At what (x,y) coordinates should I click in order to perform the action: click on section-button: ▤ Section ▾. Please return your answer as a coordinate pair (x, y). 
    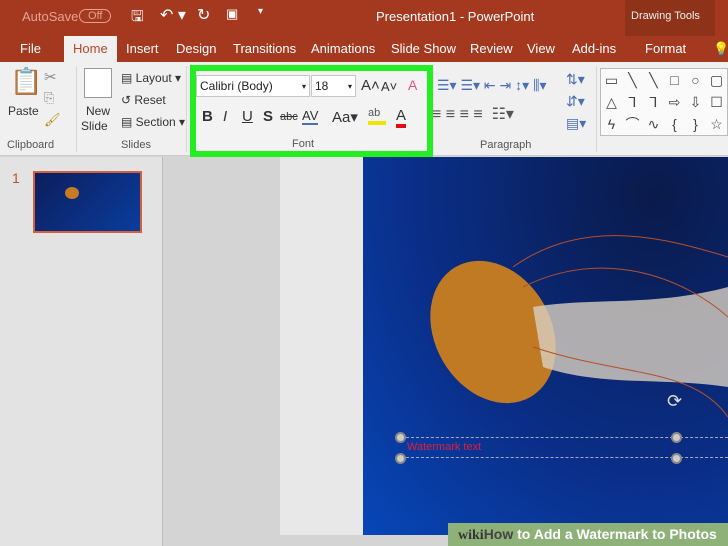
    Looking at the image, I should click on (153, 122).